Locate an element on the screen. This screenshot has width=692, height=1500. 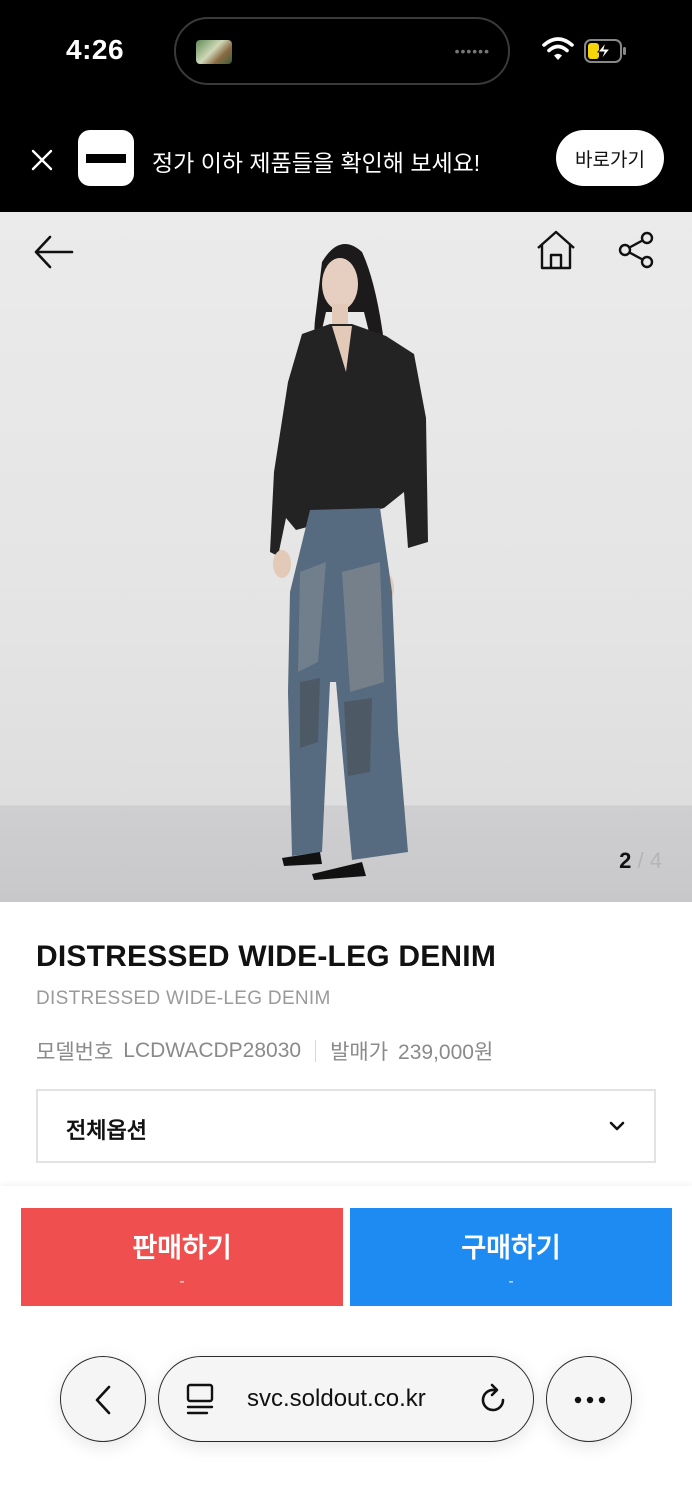
app-logo is located at coordinates (106, 158).